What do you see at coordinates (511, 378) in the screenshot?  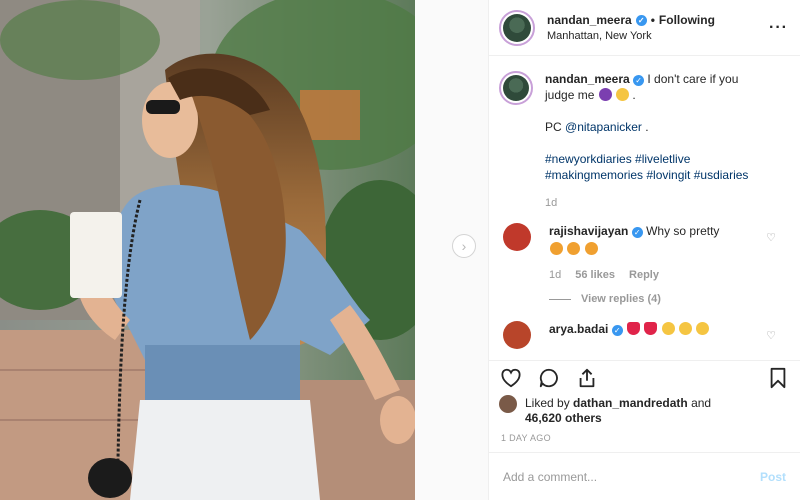 I see `heart-icon` at bounding box center [511, 378].